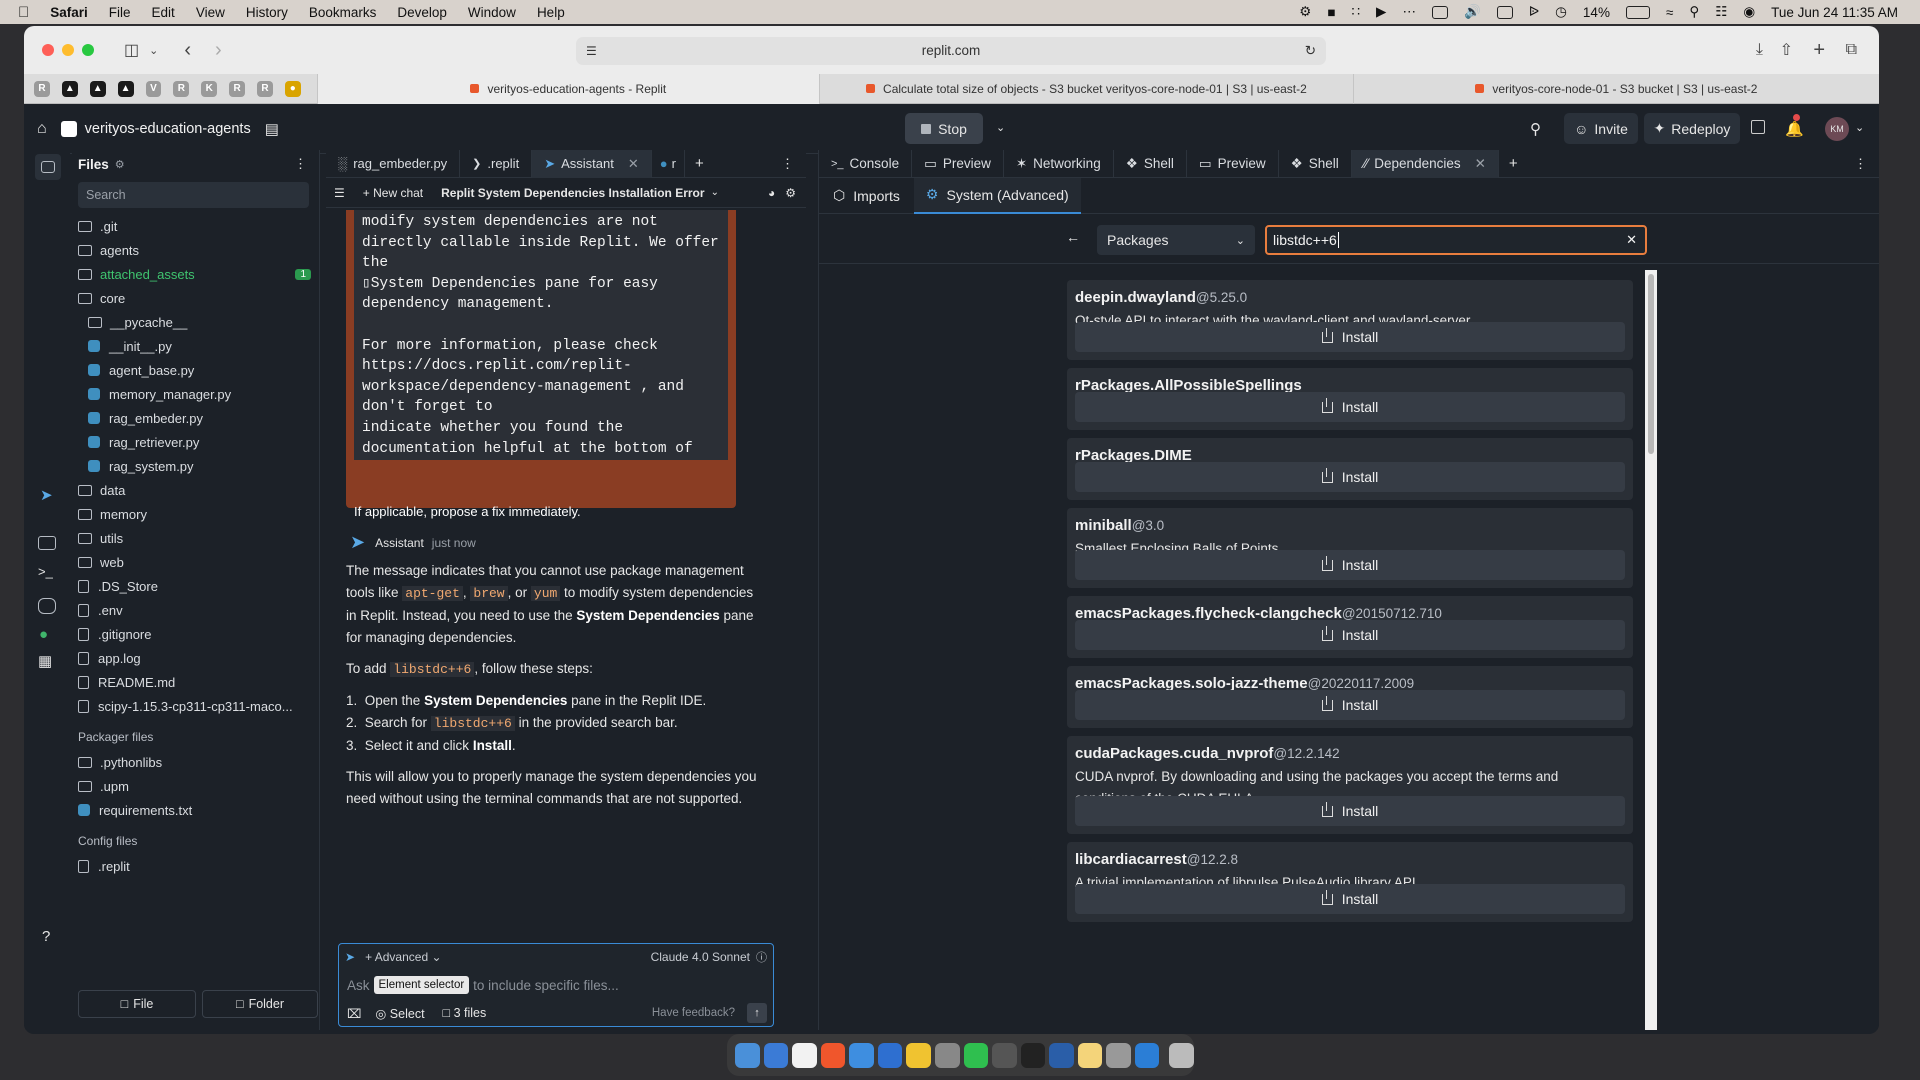 The height and width of the screenshot is (1080, 1920). What do you see at coordinates (69, 88) in the screenshot?
I see `favorite-a-icon: ▲` at bounding box center [69, 88].